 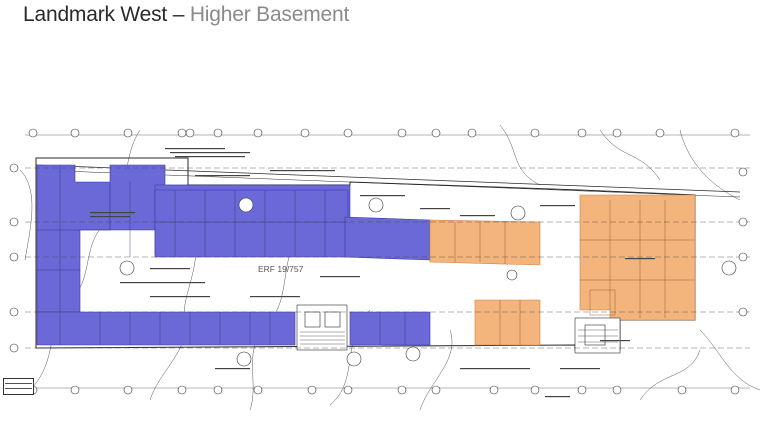 What do you see at coordinates (95, 14) in the screenshot?
I see `title-main: Landmark West` at bounding box center [95, 14].